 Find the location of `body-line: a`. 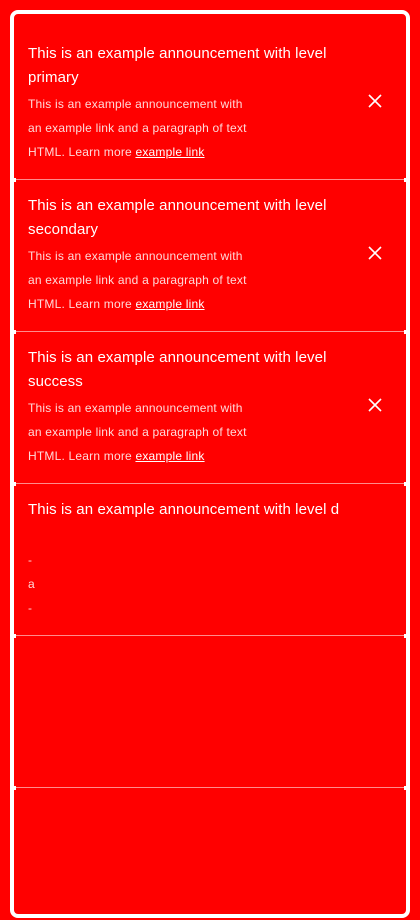

body-line: a is located at coordinates (31, 584).